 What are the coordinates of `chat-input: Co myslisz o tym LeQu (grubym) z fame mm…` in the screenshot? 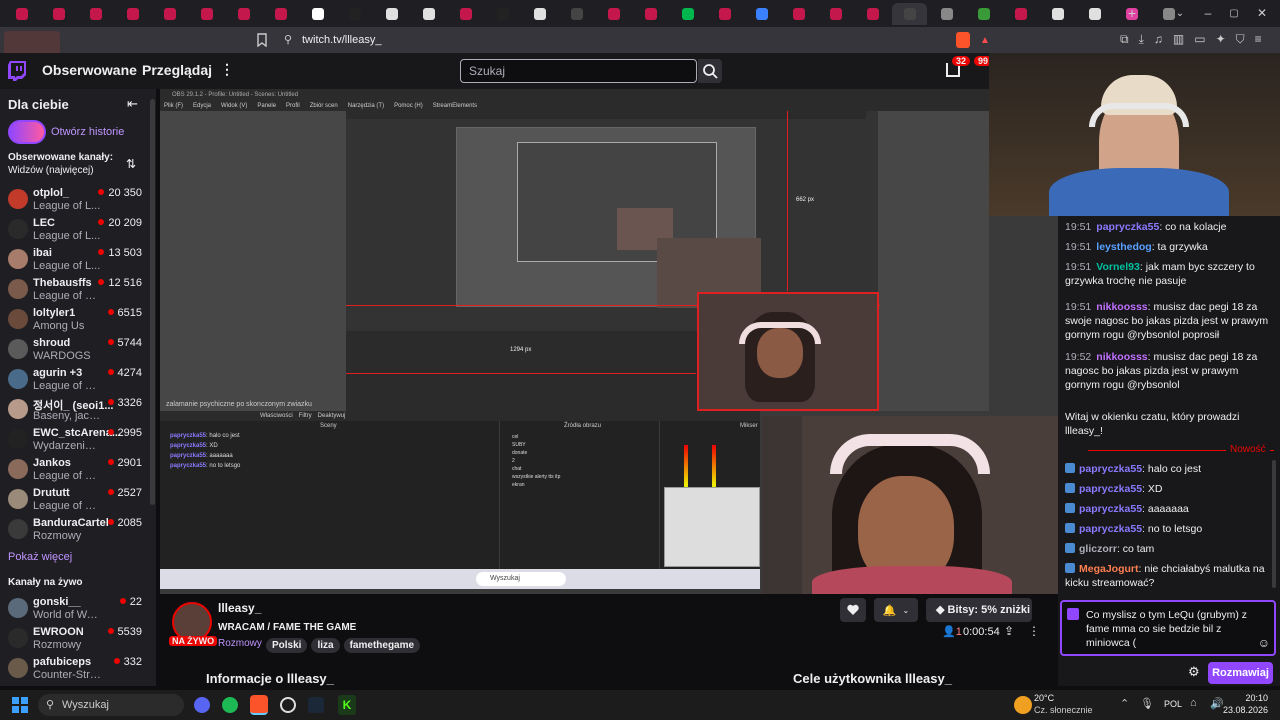 It's located at (1168, 628).